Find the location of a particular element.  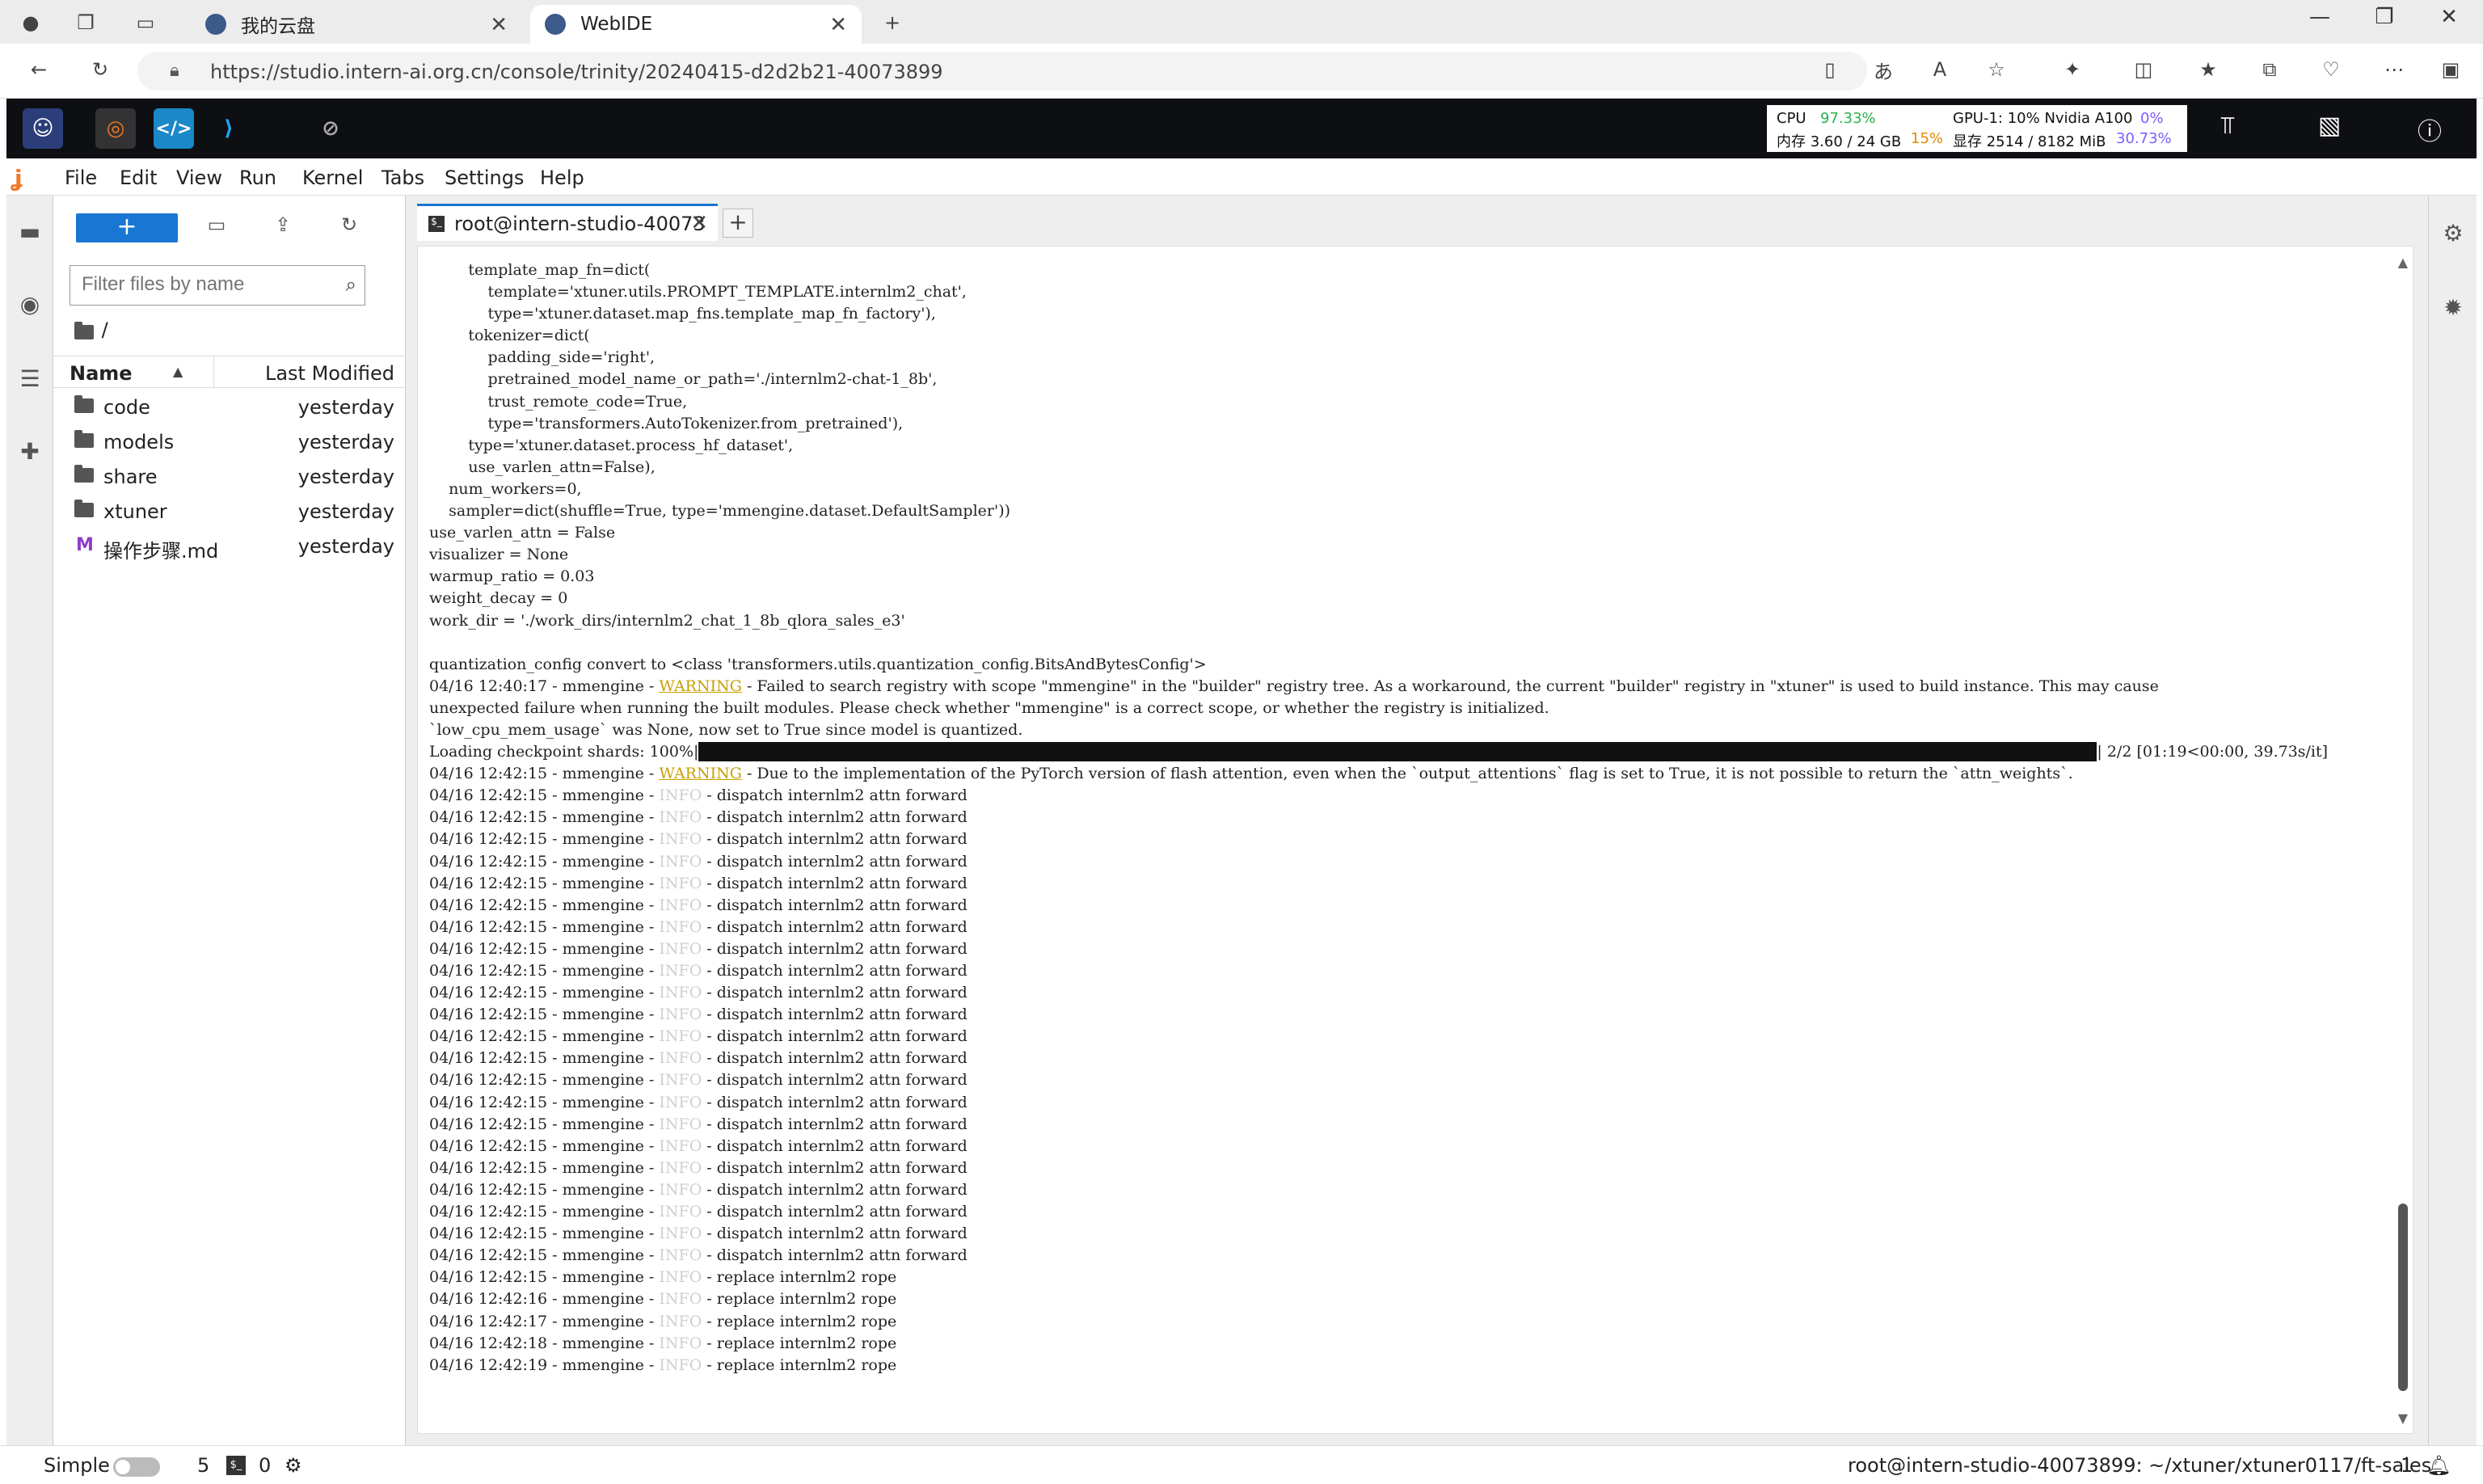

browser-essentials-icon: ♡ is located at coordinates (2331, 69).